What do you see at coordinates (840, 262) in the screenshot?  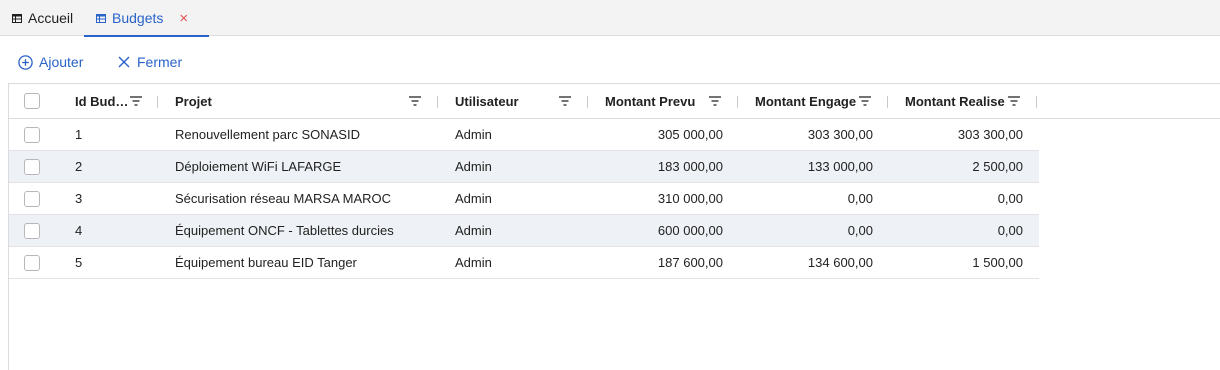 I see `cell-montant-engage: 134 600,00` at bounding box center [840, 262].